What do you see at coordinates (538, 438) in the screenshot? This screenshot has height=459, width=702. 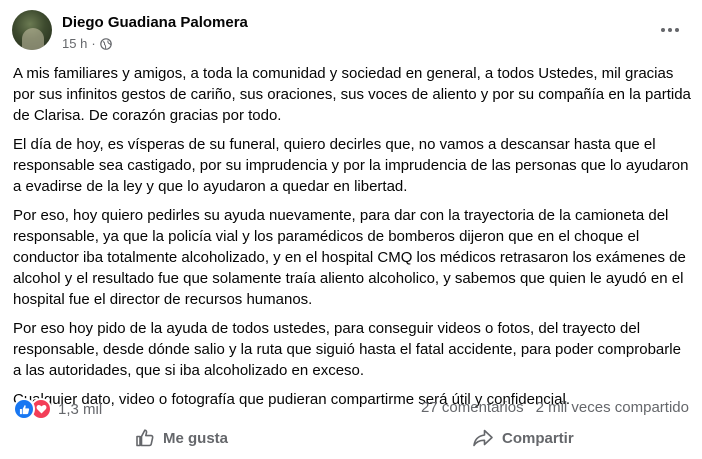 I see `share-button-label: Compartir` at bounding box center [538, 438].